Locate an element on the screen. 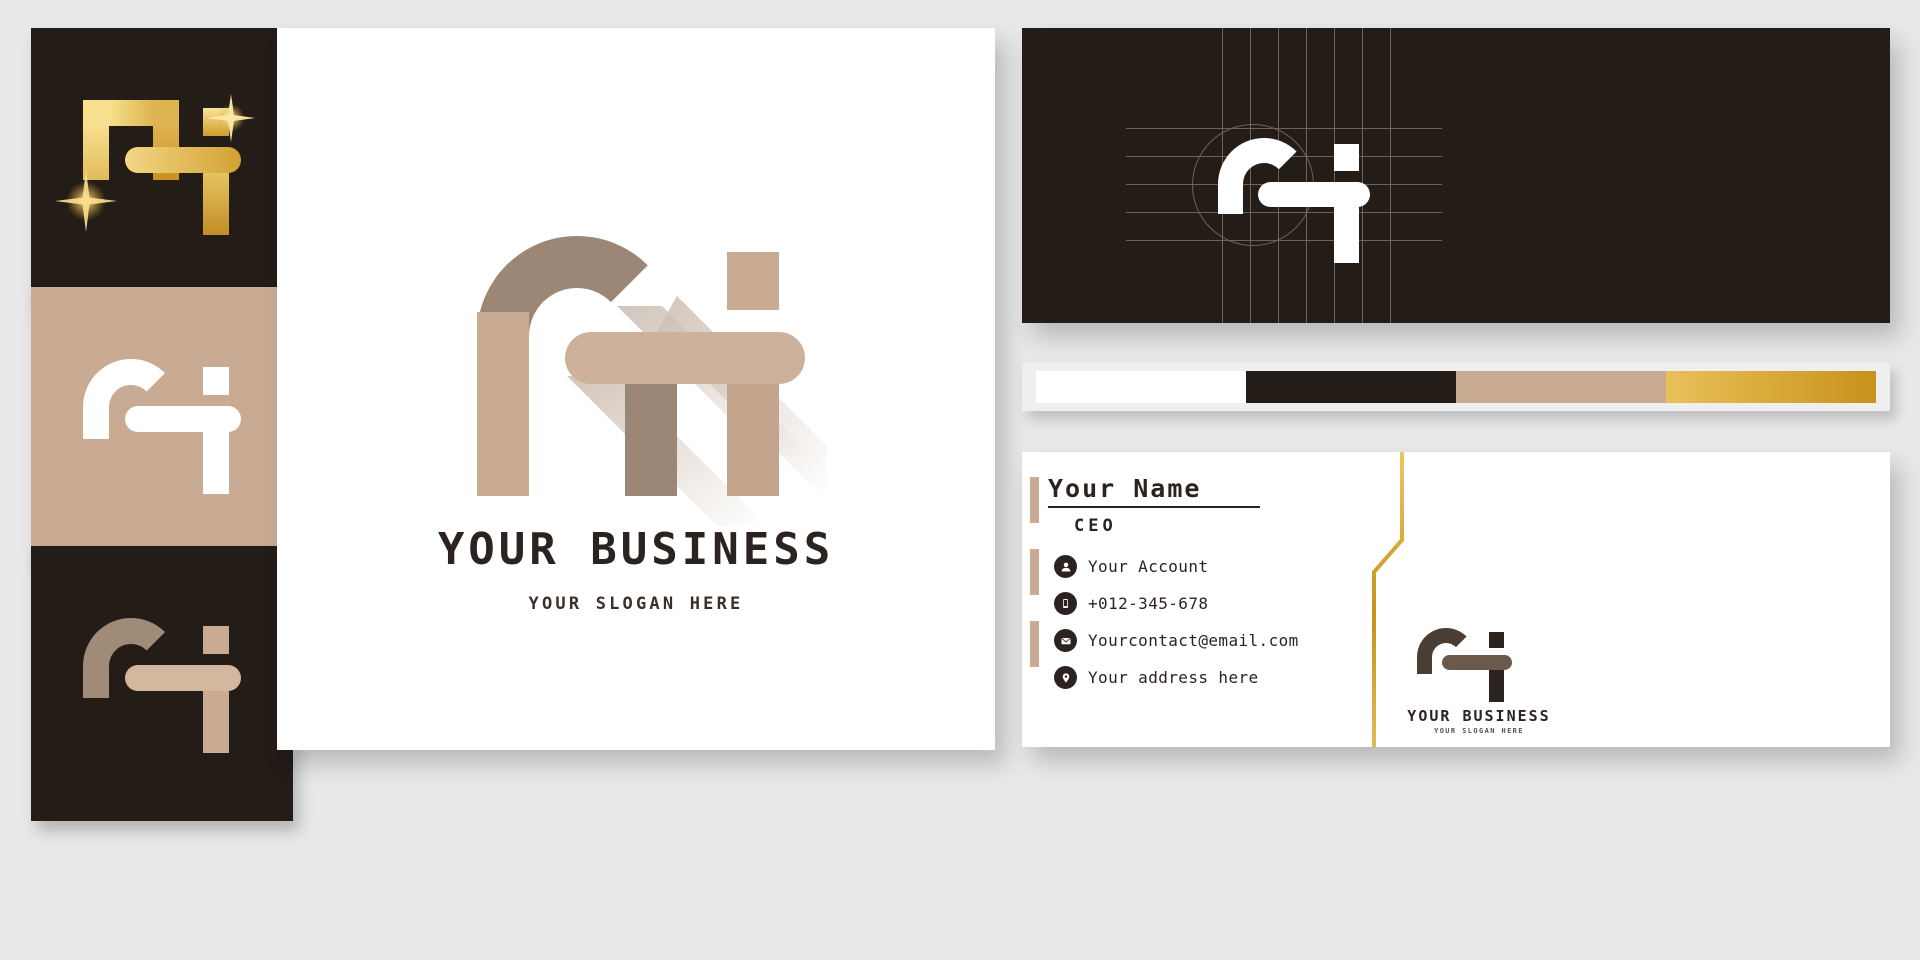 This screenshot has height=960, width=1920. business-card-front is located at coordinates (1456, 175).